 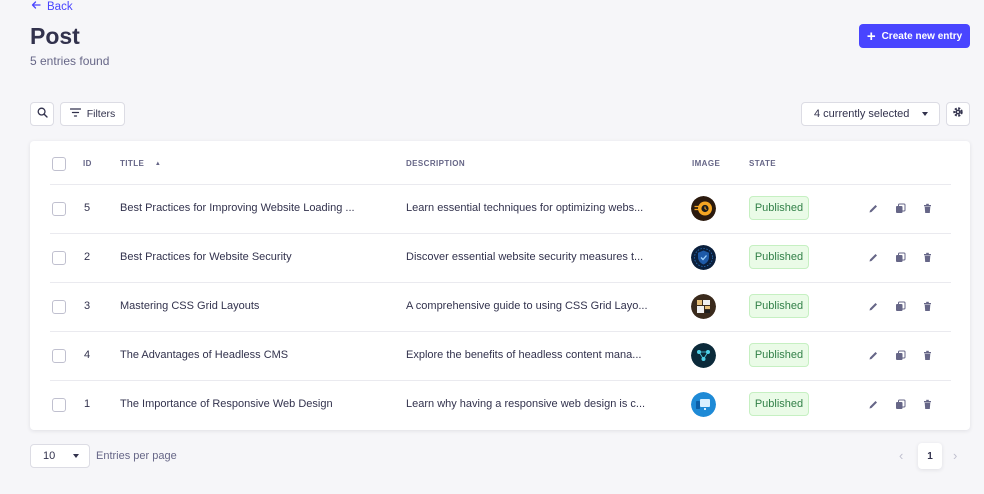 I want to click on create-new-entry-button: + Create new entry, so click(x=914, y=36).